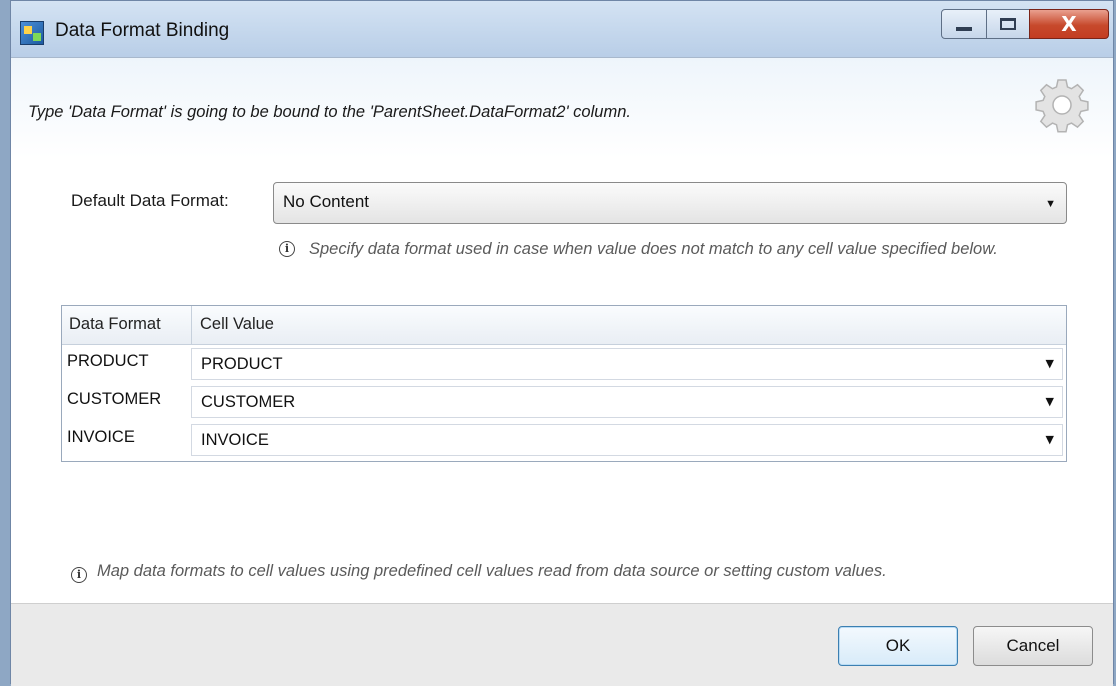 Image resolution: width=1116 pixels, height=686 pixels. What do you see at coordinates (1033, 646) in the screenshot?
I see `cancel-button: Cancel` at bounding box center [1033, 646].